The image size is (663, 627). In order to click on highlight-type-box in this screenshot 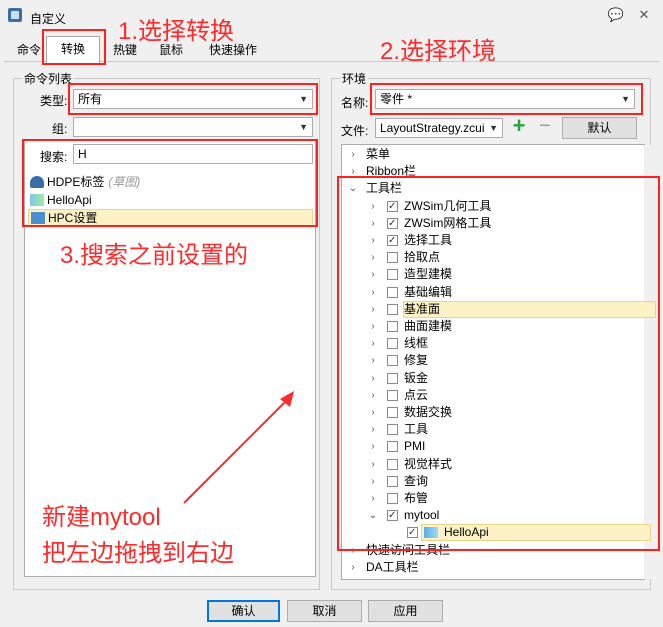, I will do `click(193, 99)`.